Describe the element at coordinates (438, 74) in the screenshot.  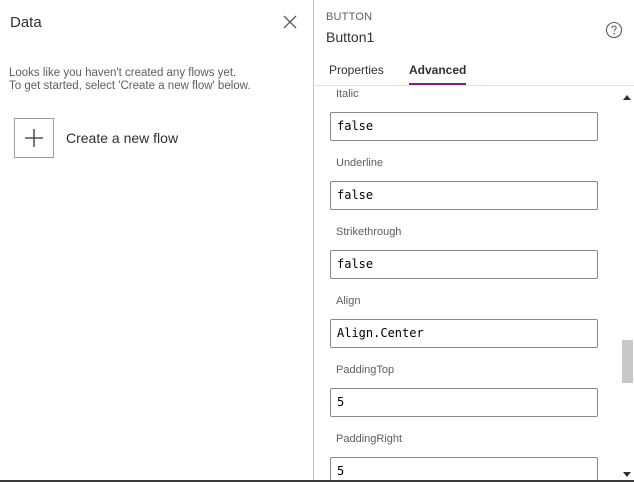
I see `tab-advanced: Advanced` at that location.